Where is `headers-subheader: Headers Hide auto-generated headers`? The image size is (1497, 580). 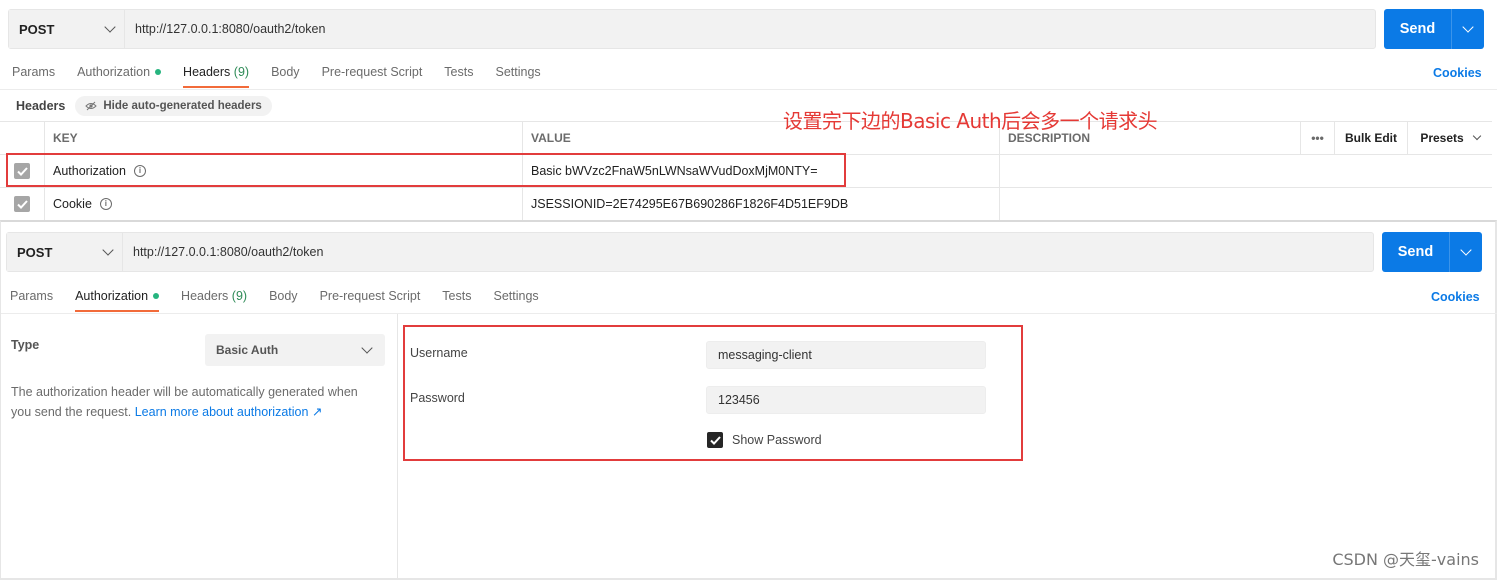
headers-subheader: Headers Hide auto-generated headers is located at coordinates (144, 106).